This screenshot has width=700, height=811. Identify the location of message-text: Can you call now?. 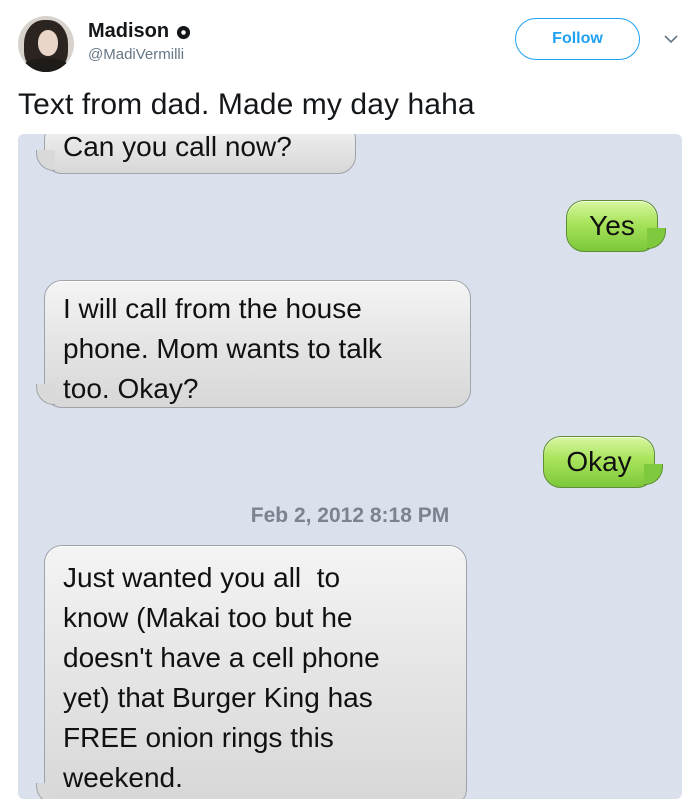
(177, 148).